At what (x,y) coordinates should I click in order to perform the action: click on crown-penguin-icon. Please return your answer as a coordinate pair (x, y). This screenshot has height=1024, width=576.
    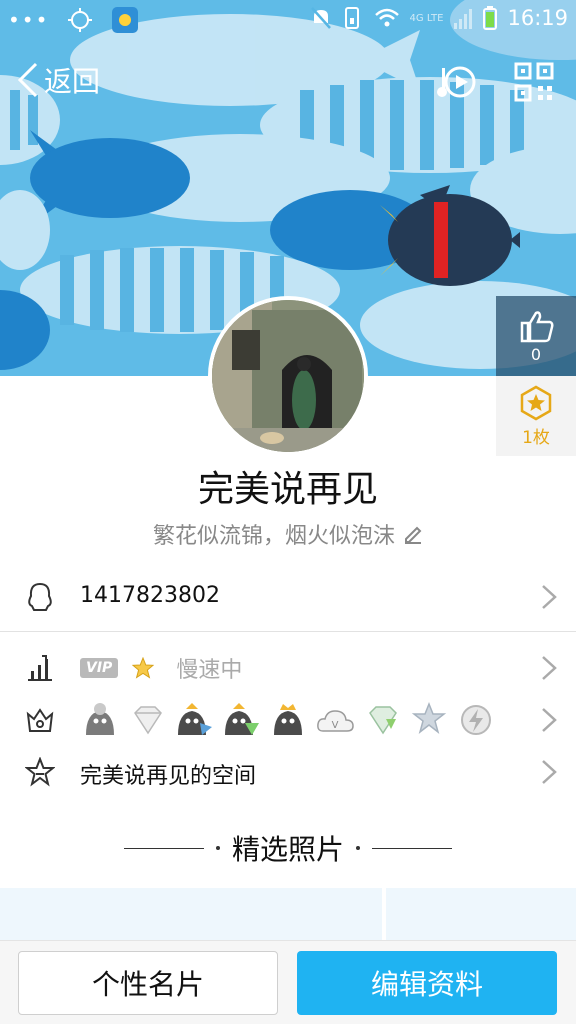
    Looking at the image, I should click on (288, 720).